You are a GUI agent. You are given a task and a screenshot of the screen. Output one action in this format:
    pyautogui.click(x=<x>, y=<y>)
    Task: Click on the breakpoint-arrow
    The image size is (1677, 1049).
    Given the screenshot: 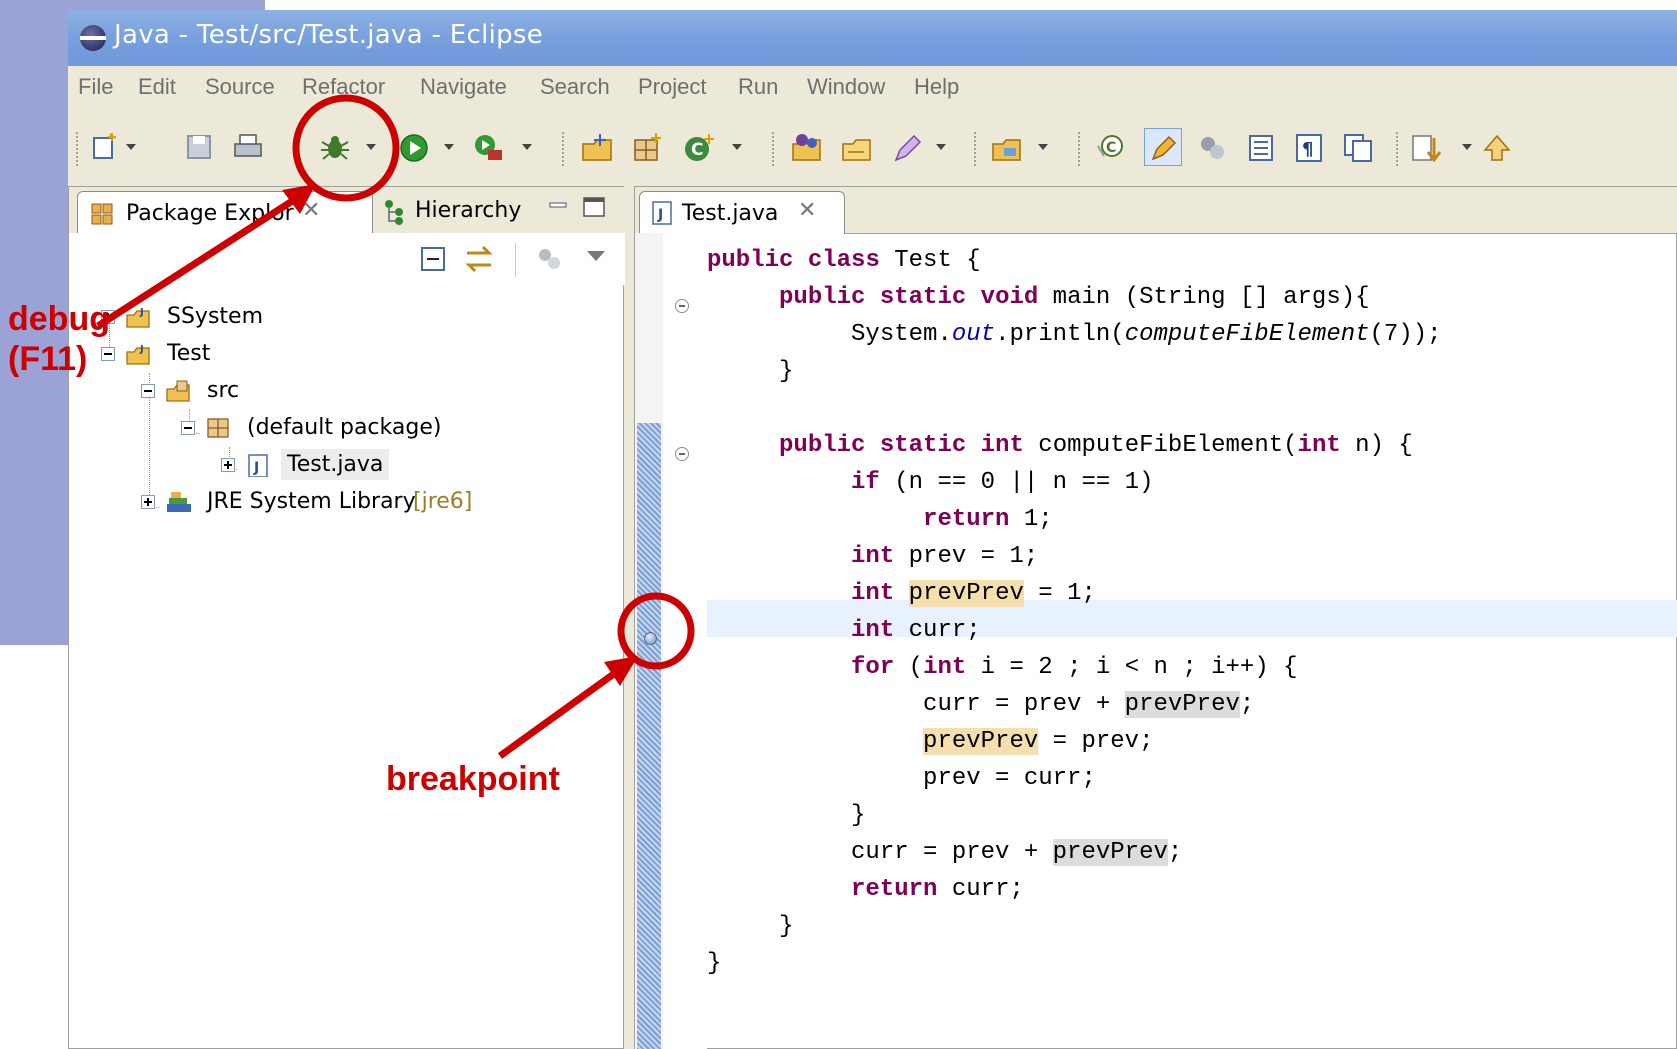 What is the action you would take?
    pyautogui.click(x=561, y=712)
    